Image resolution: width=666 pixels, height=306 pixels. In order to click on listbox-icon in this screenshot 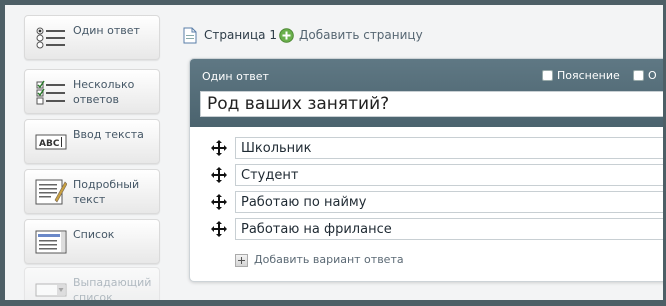, I will do `click(51, 242)`.